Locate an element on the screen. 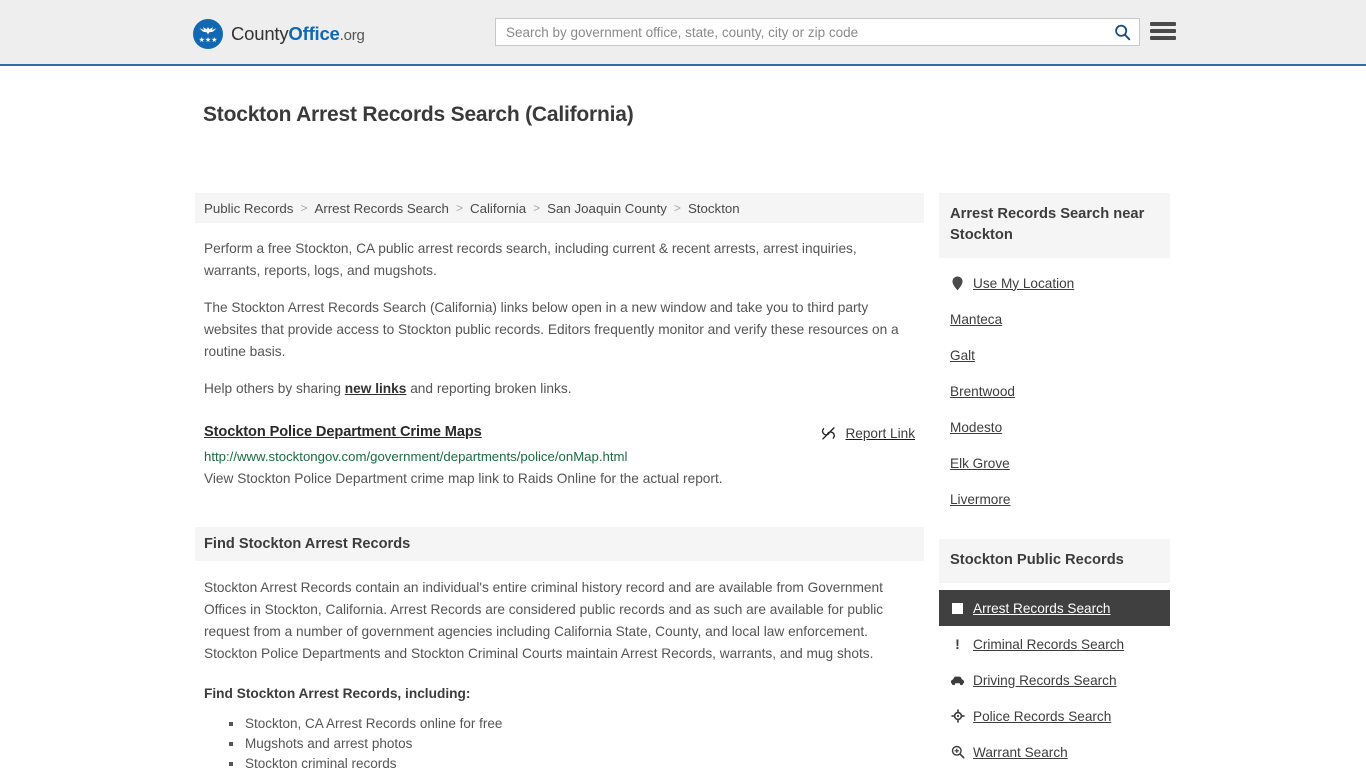 This screenshot has height=768, width=1366. crosshair-icon is located at coordinates (957, 716).